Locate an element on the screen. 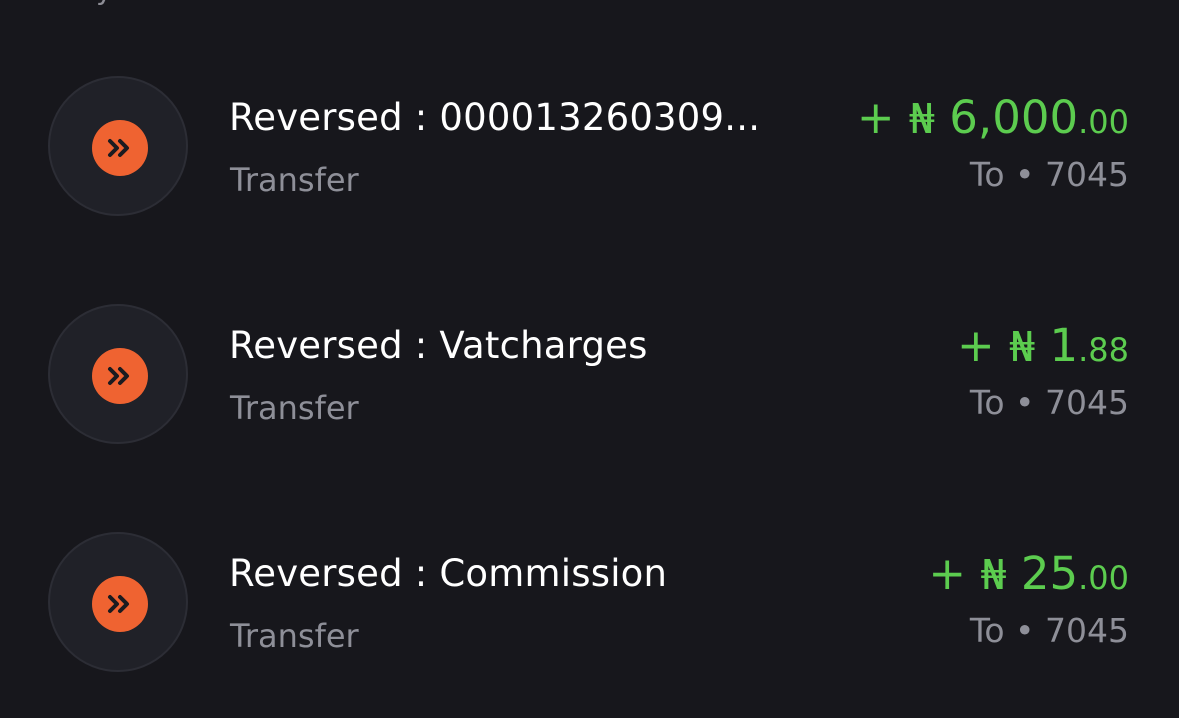 This screenshot has height=718, width=1179. amount-main: 25 is located at coordinates (1049, 573).